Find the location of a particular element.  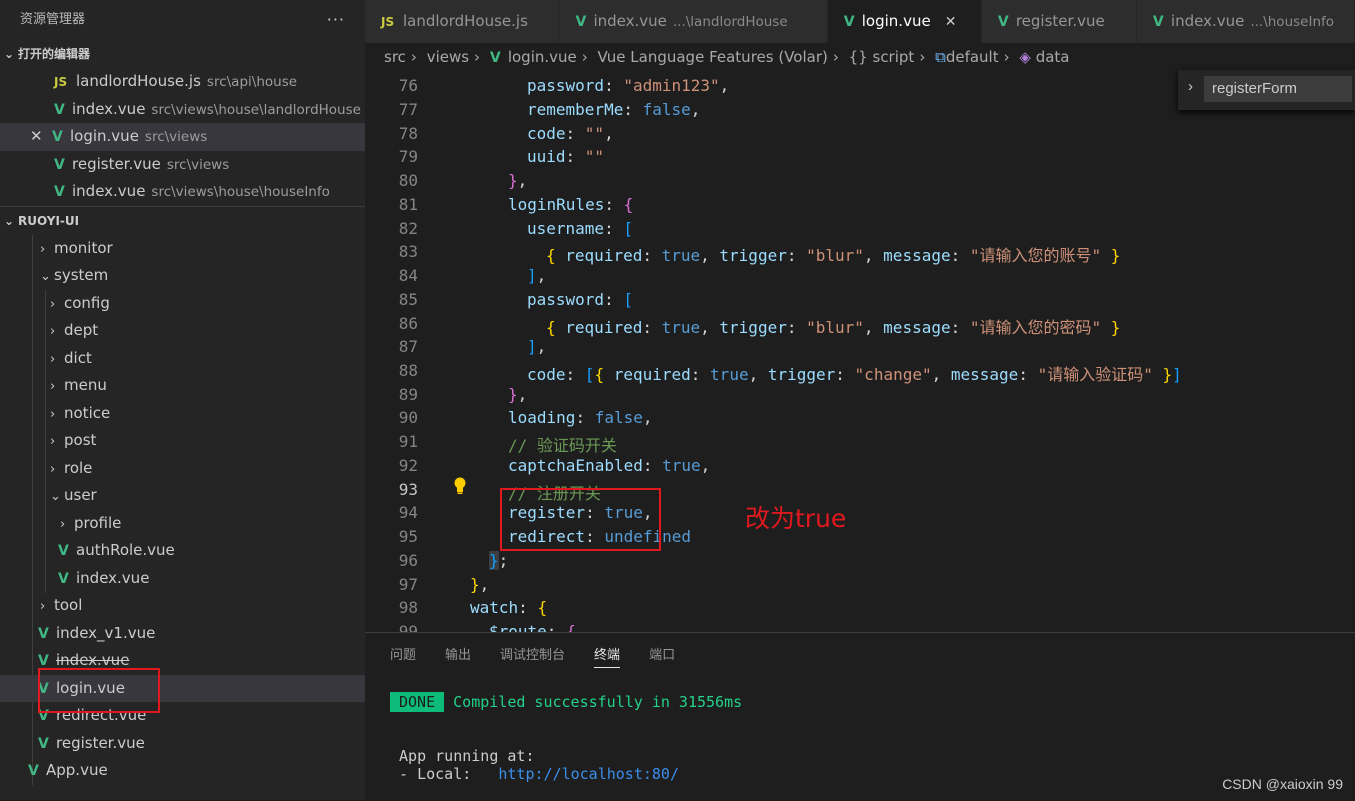

line-number: 76 is located at coordinates (408, 85).